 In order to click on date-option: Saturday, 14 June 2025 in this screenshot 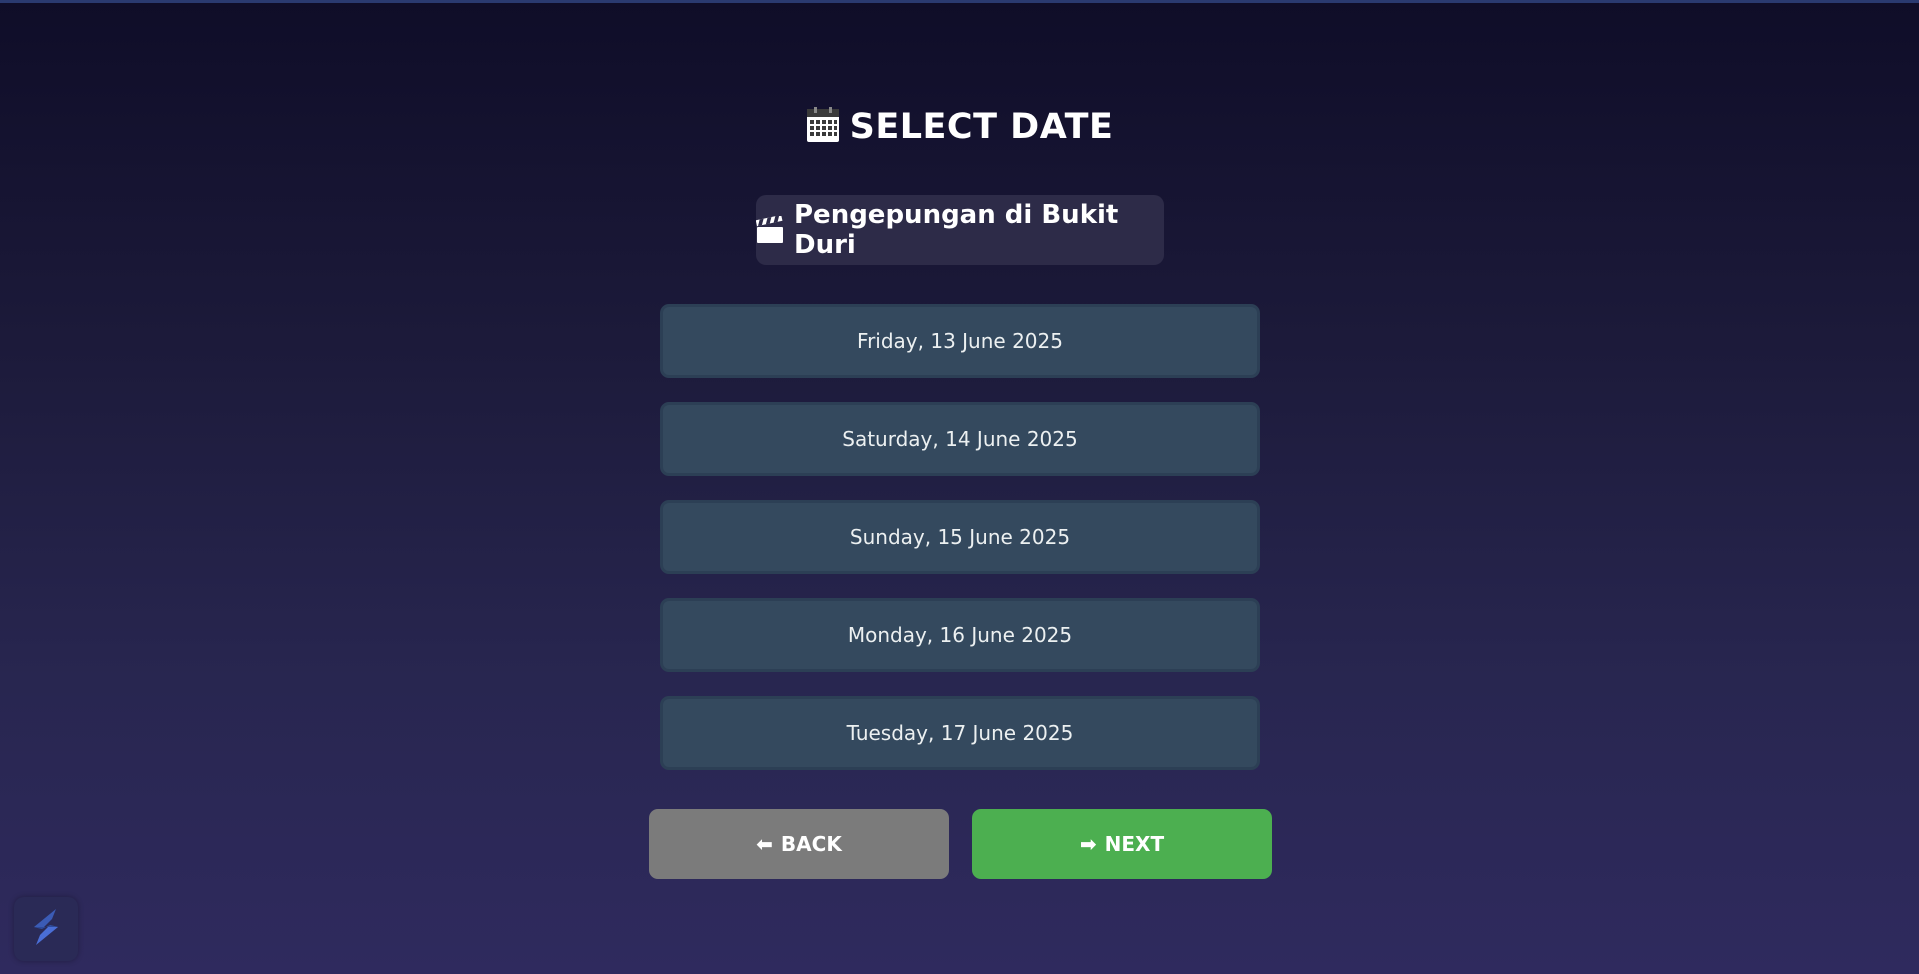, I will do `click(960, 439)`.